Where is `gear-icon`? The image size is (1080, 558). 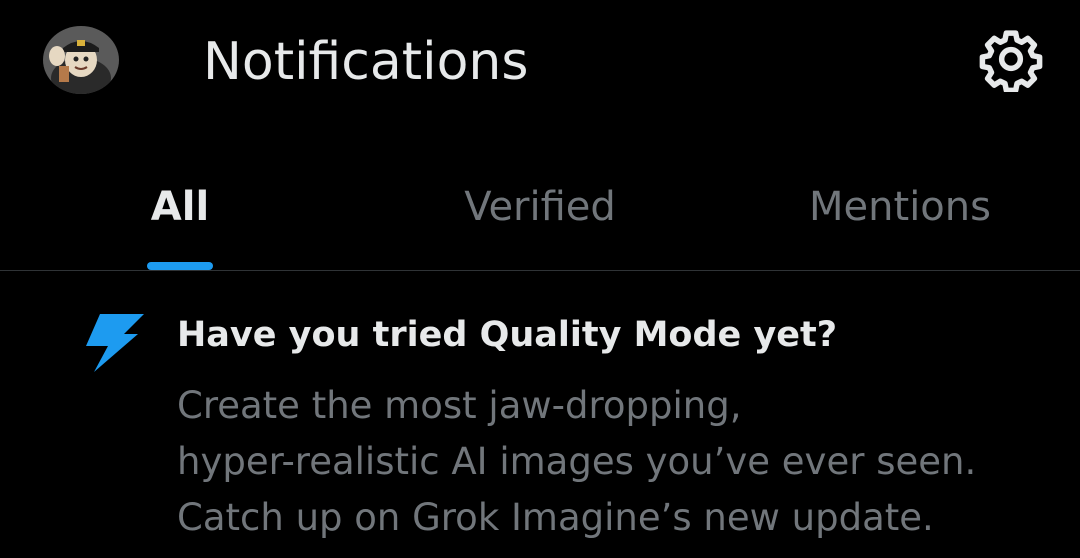
gear-icon is located at coordinates (1011, 62).